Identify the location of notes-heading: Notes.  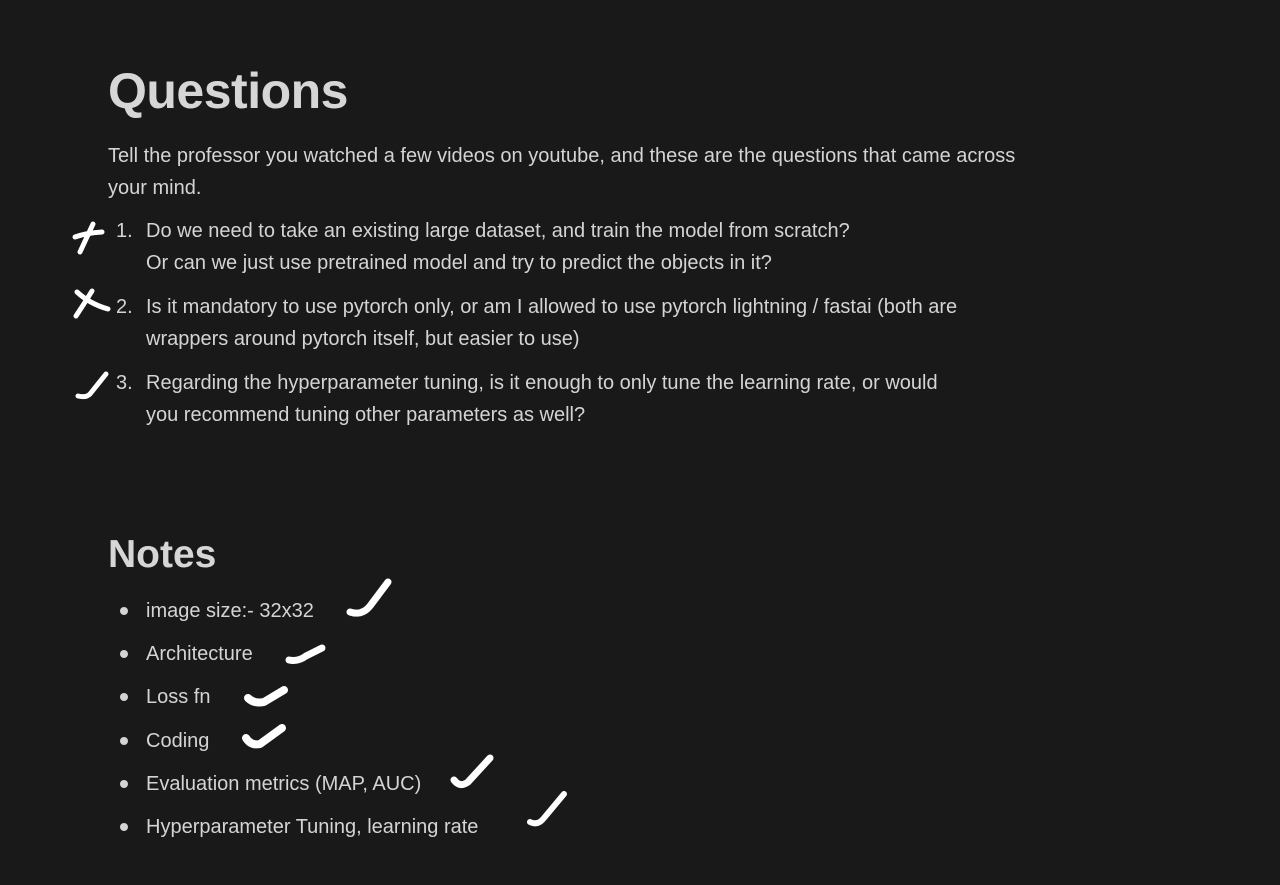
(162, 554).